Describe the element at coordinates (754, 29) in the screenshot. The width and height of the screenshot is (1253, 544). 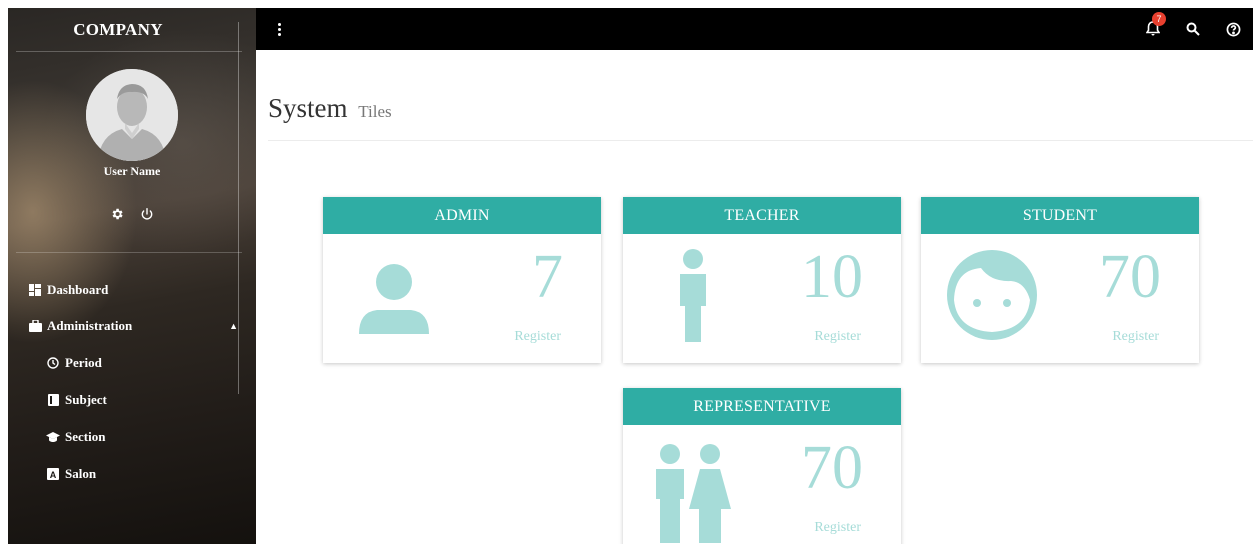
I see `topbar: 7` at that location.